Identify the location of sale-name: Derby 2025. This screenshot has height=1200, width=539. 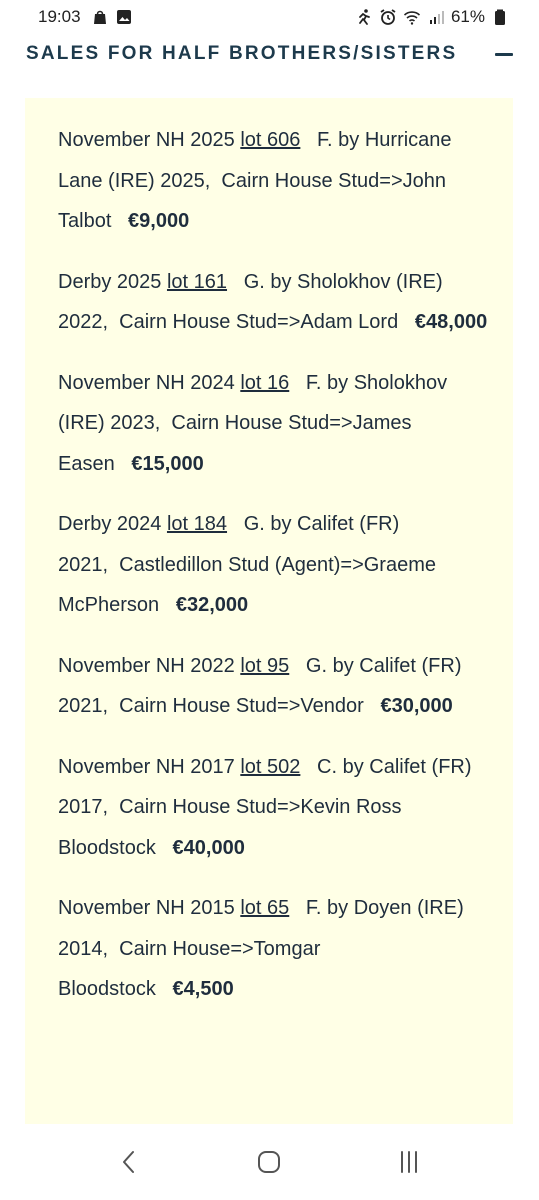
(110, 281).